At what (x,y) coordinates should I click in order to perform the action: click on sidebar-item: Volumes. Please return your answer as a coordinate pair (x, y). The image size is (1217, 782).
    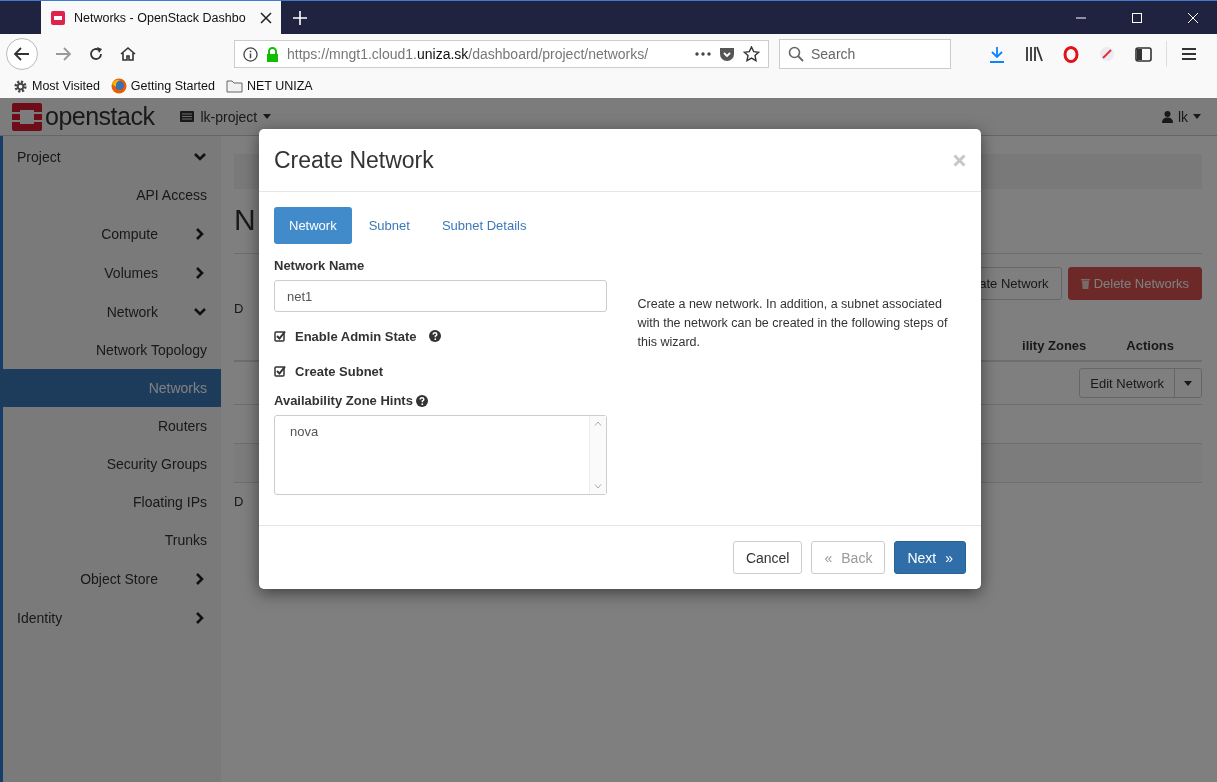
    Looking at the image, I should click on (112, 272).